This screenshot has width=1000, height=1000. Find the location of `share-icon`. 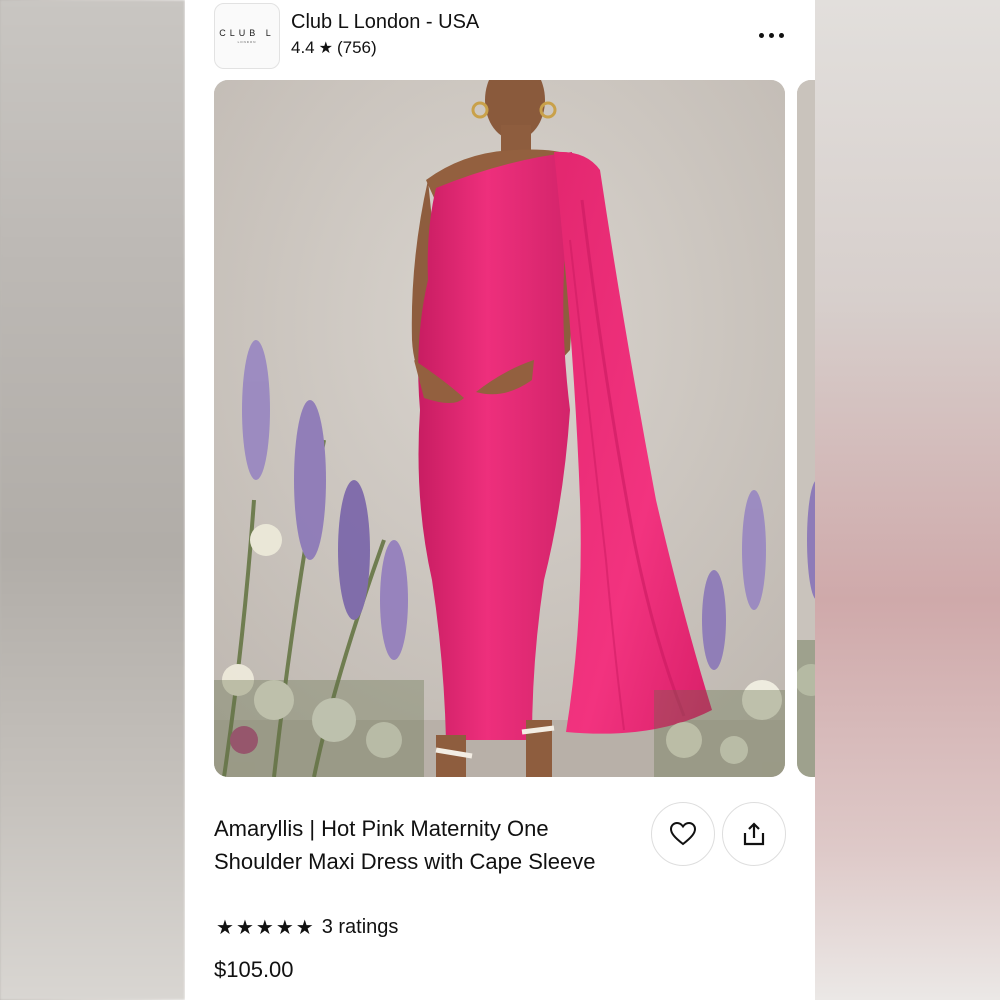

share-icon is located at coordinates (754, 834).